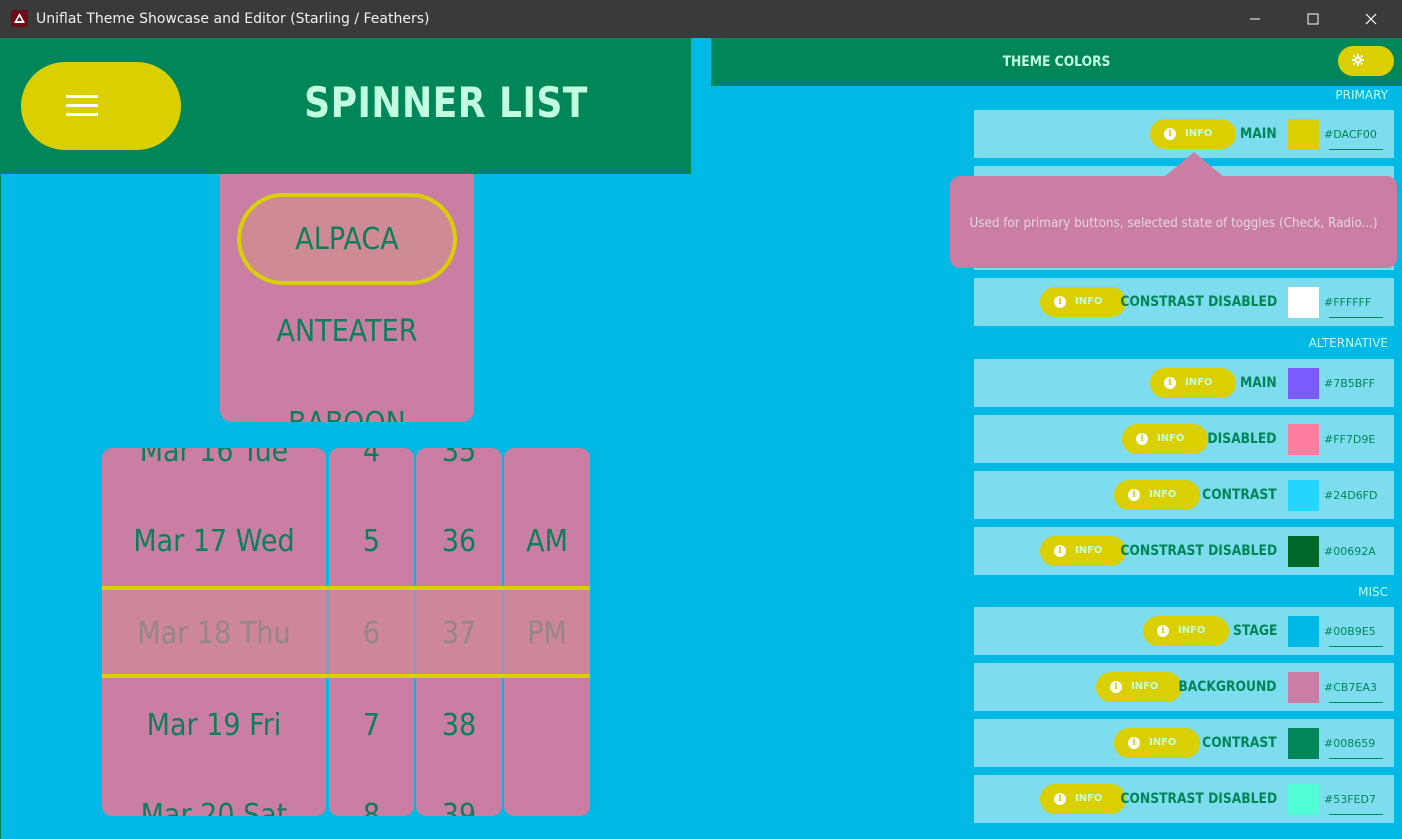 The height and width of the screenshot is (839, 1402). I want to click on list-item: ALPACA, so click(347, 239).